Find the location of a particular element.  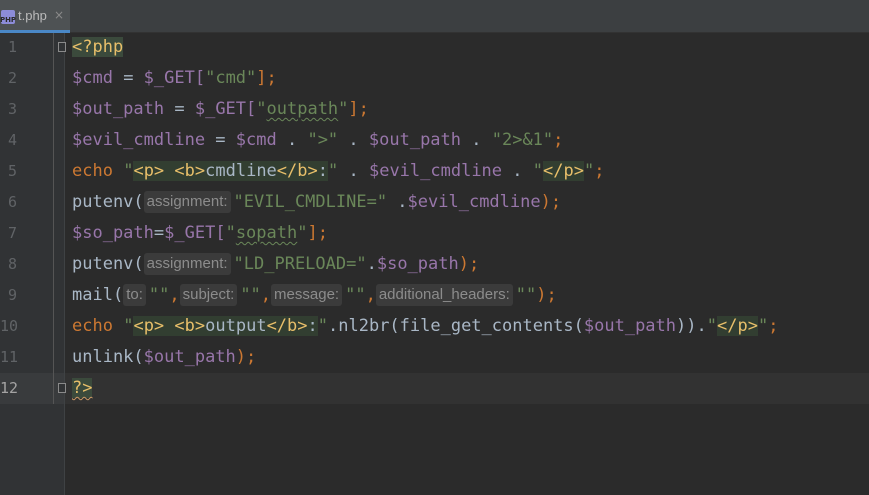

punctuation-token: ; is located at coordinates (599, 171).